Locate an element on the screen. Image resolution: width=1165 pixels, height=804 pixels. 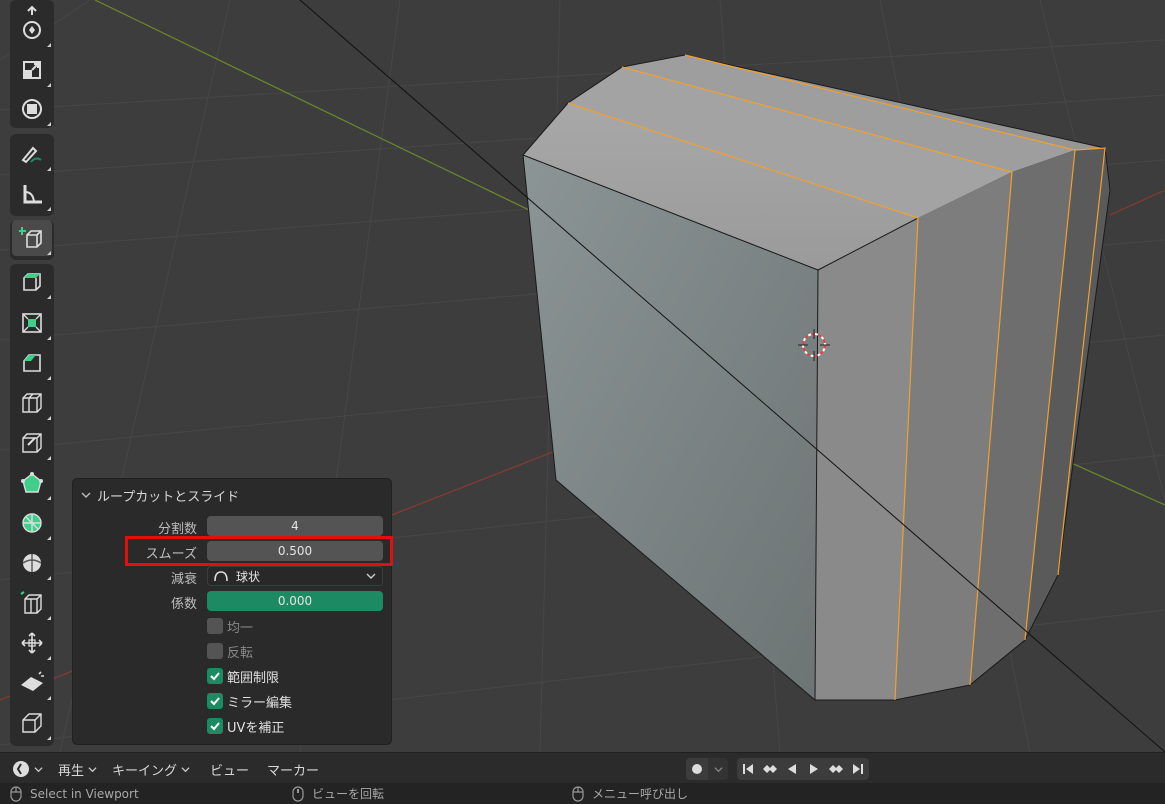
extrude-tool-button is located at coordinates (32, 282).